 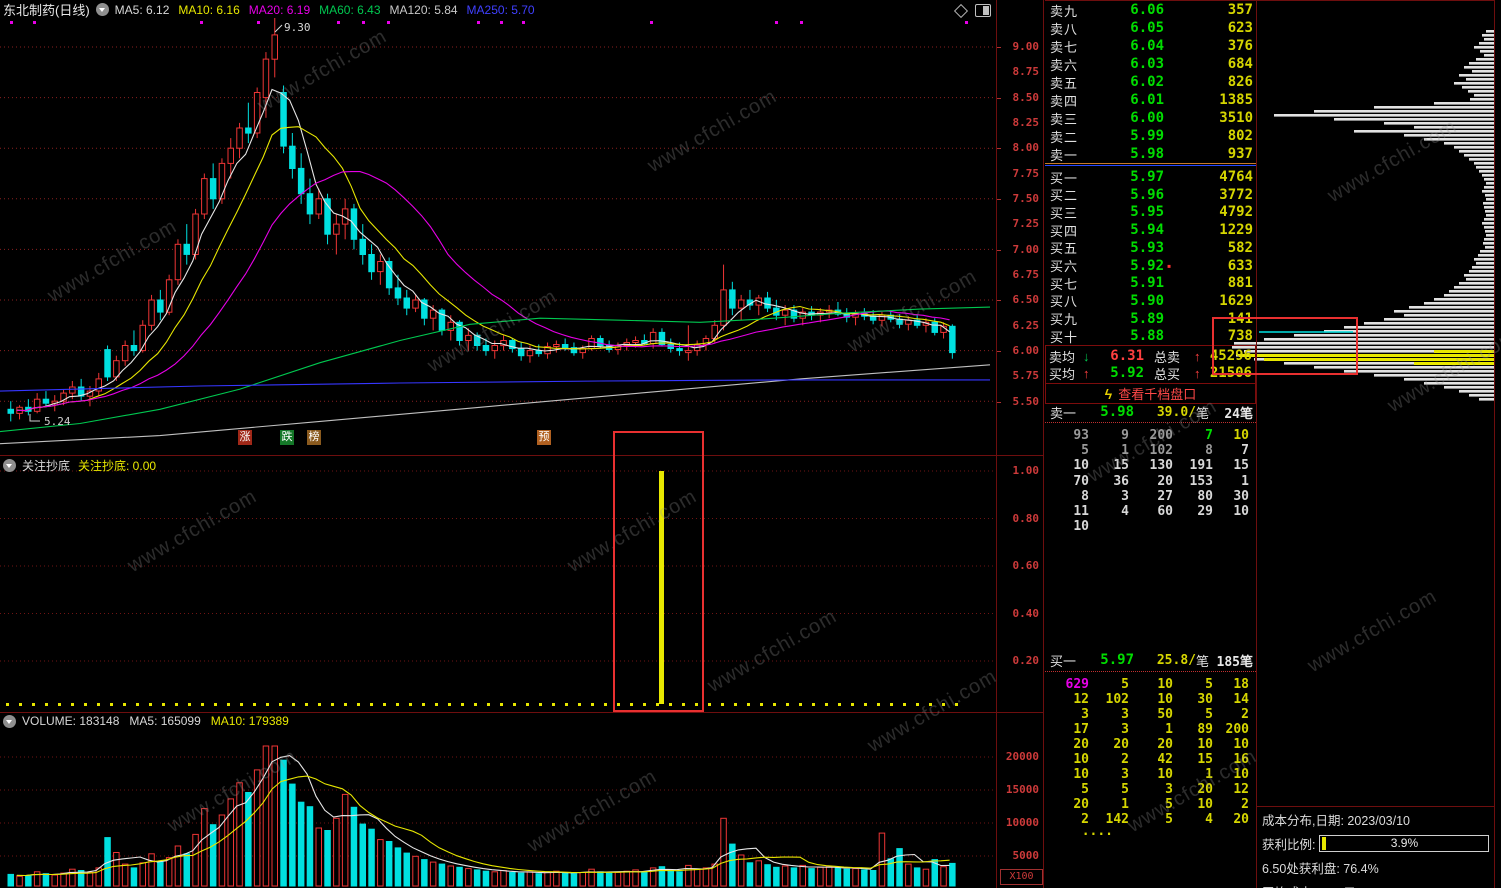 What do you see at coordinates (1165, 759) in the screenshot?
I see `trade-grid-cell: 42` at bounding box center [1165, 759].